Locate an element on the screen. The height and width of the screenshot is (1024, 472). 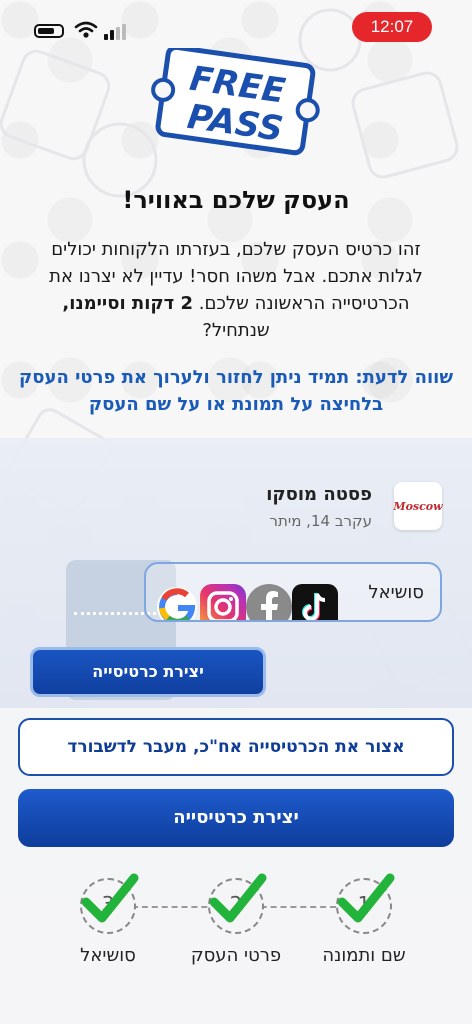
page-title: העסק שלכם באוויר! is located at coordinates (236, 200).